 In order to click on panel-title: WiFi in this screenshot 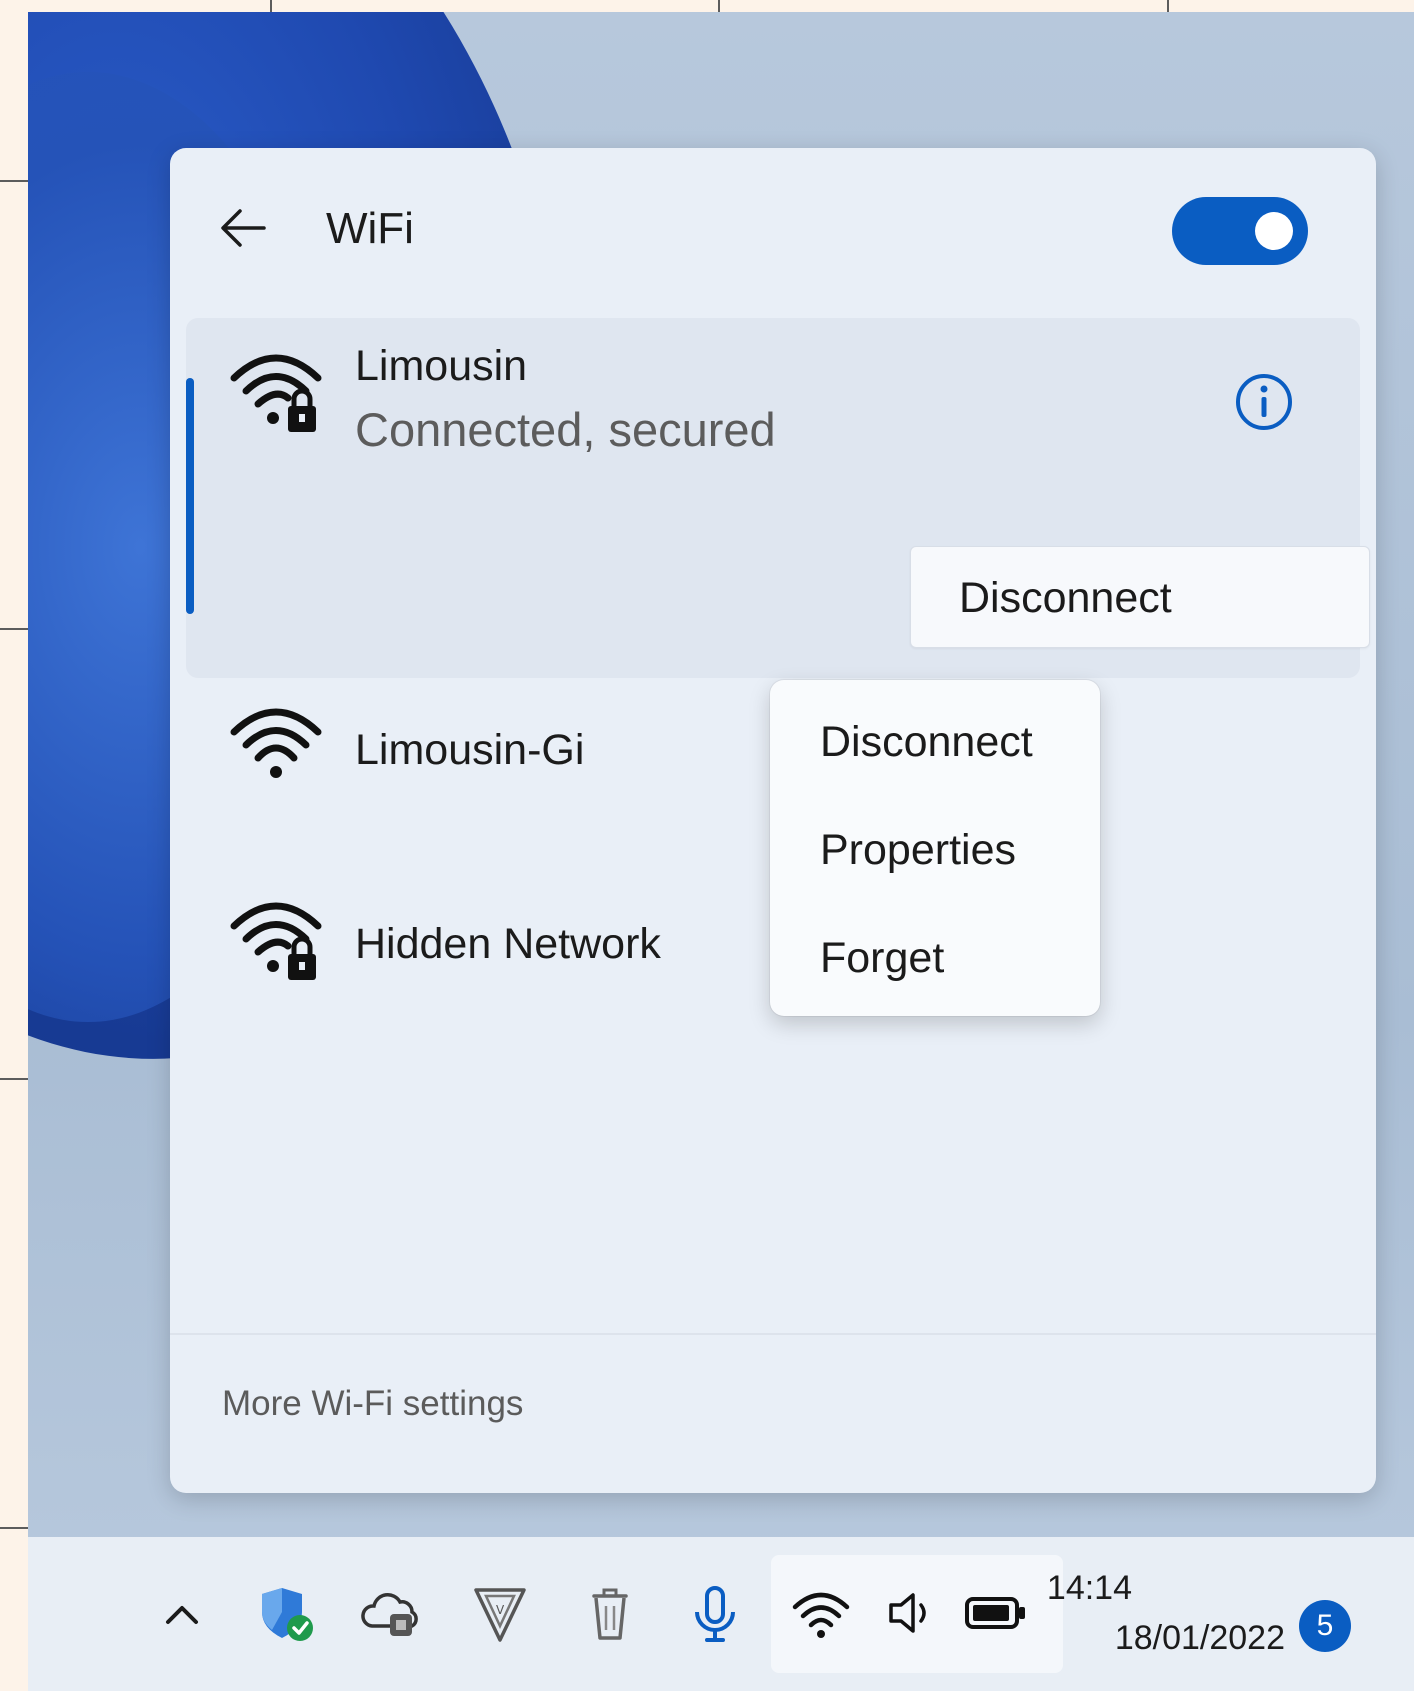, I will do `click(370, 228)`.